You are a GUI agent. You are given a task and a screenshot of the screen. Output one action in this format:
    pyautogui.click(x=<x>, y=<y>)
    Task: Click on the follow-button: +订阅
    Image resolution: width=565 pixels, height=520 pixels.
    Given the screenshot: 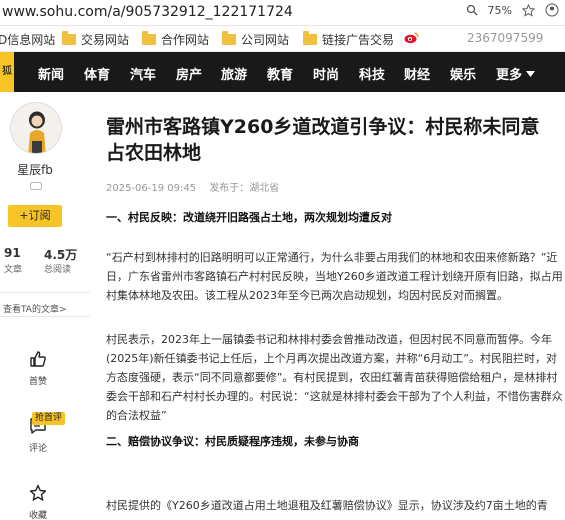 What is the action you would take?
    pyautogui.click(x=35, y=216)
    